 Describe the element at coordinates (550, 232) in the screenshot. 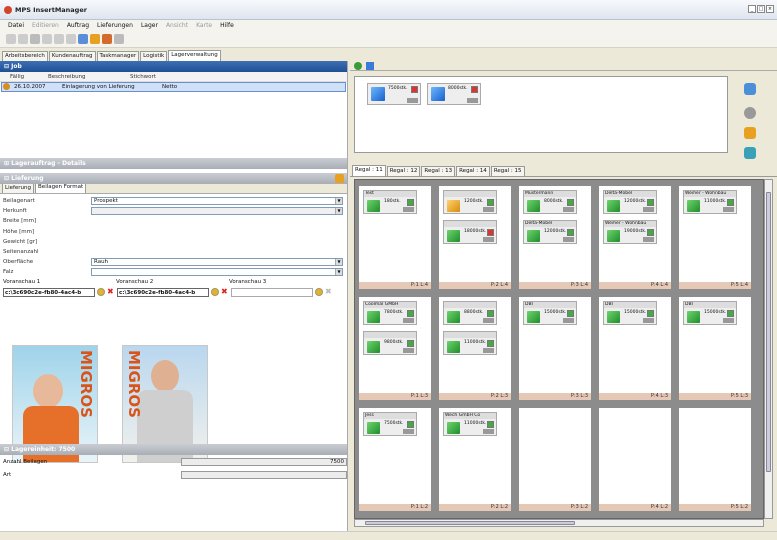

I see `storage-unit-card: Delta-Möbel 12000stk.` at that location.